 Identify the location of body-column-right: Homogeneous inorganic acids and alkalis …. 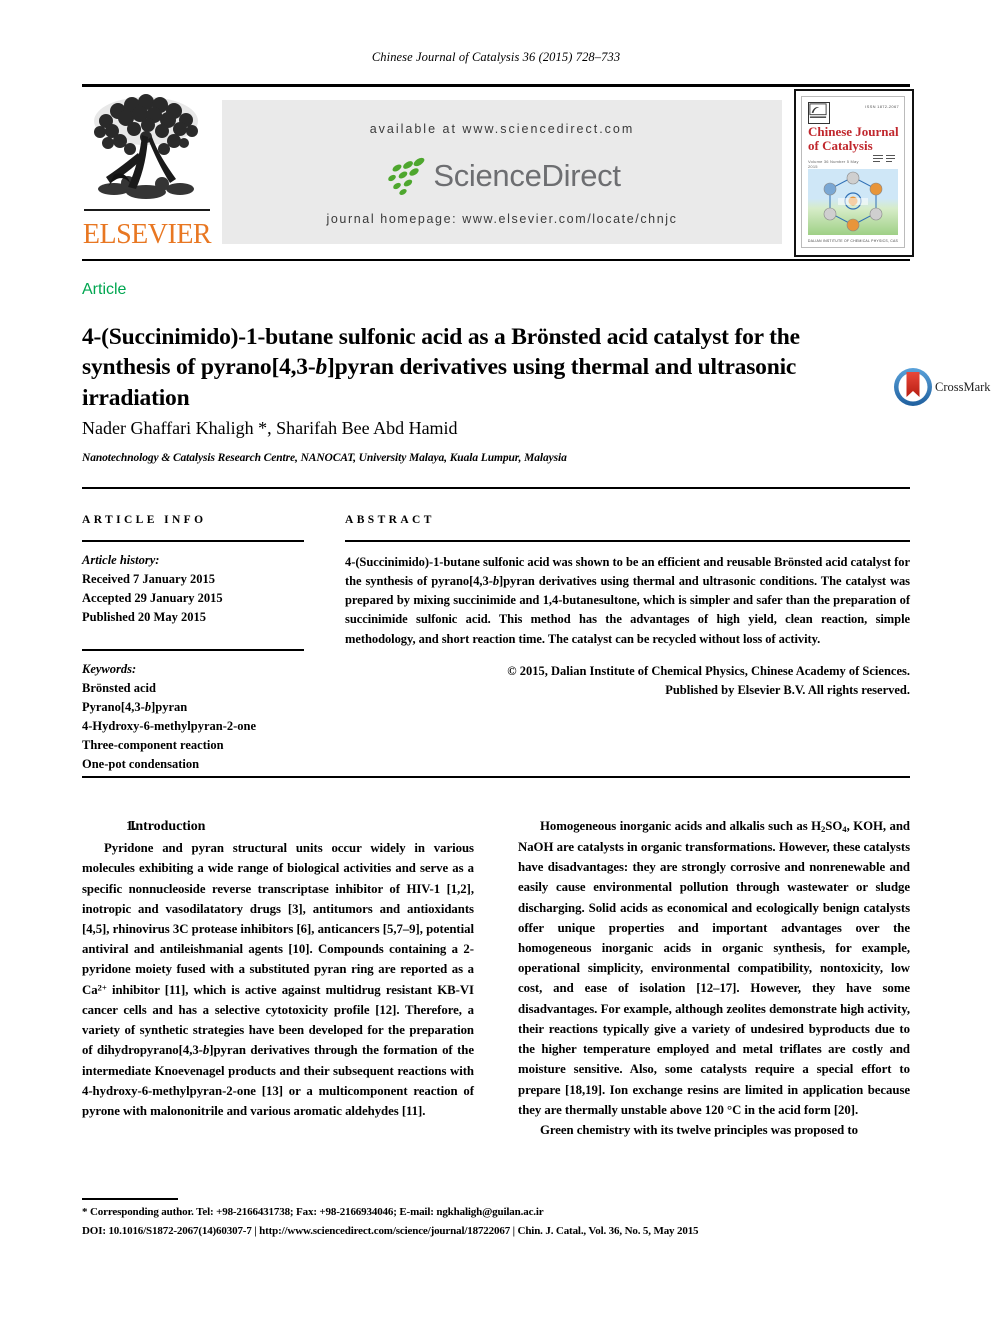
(714, 978).